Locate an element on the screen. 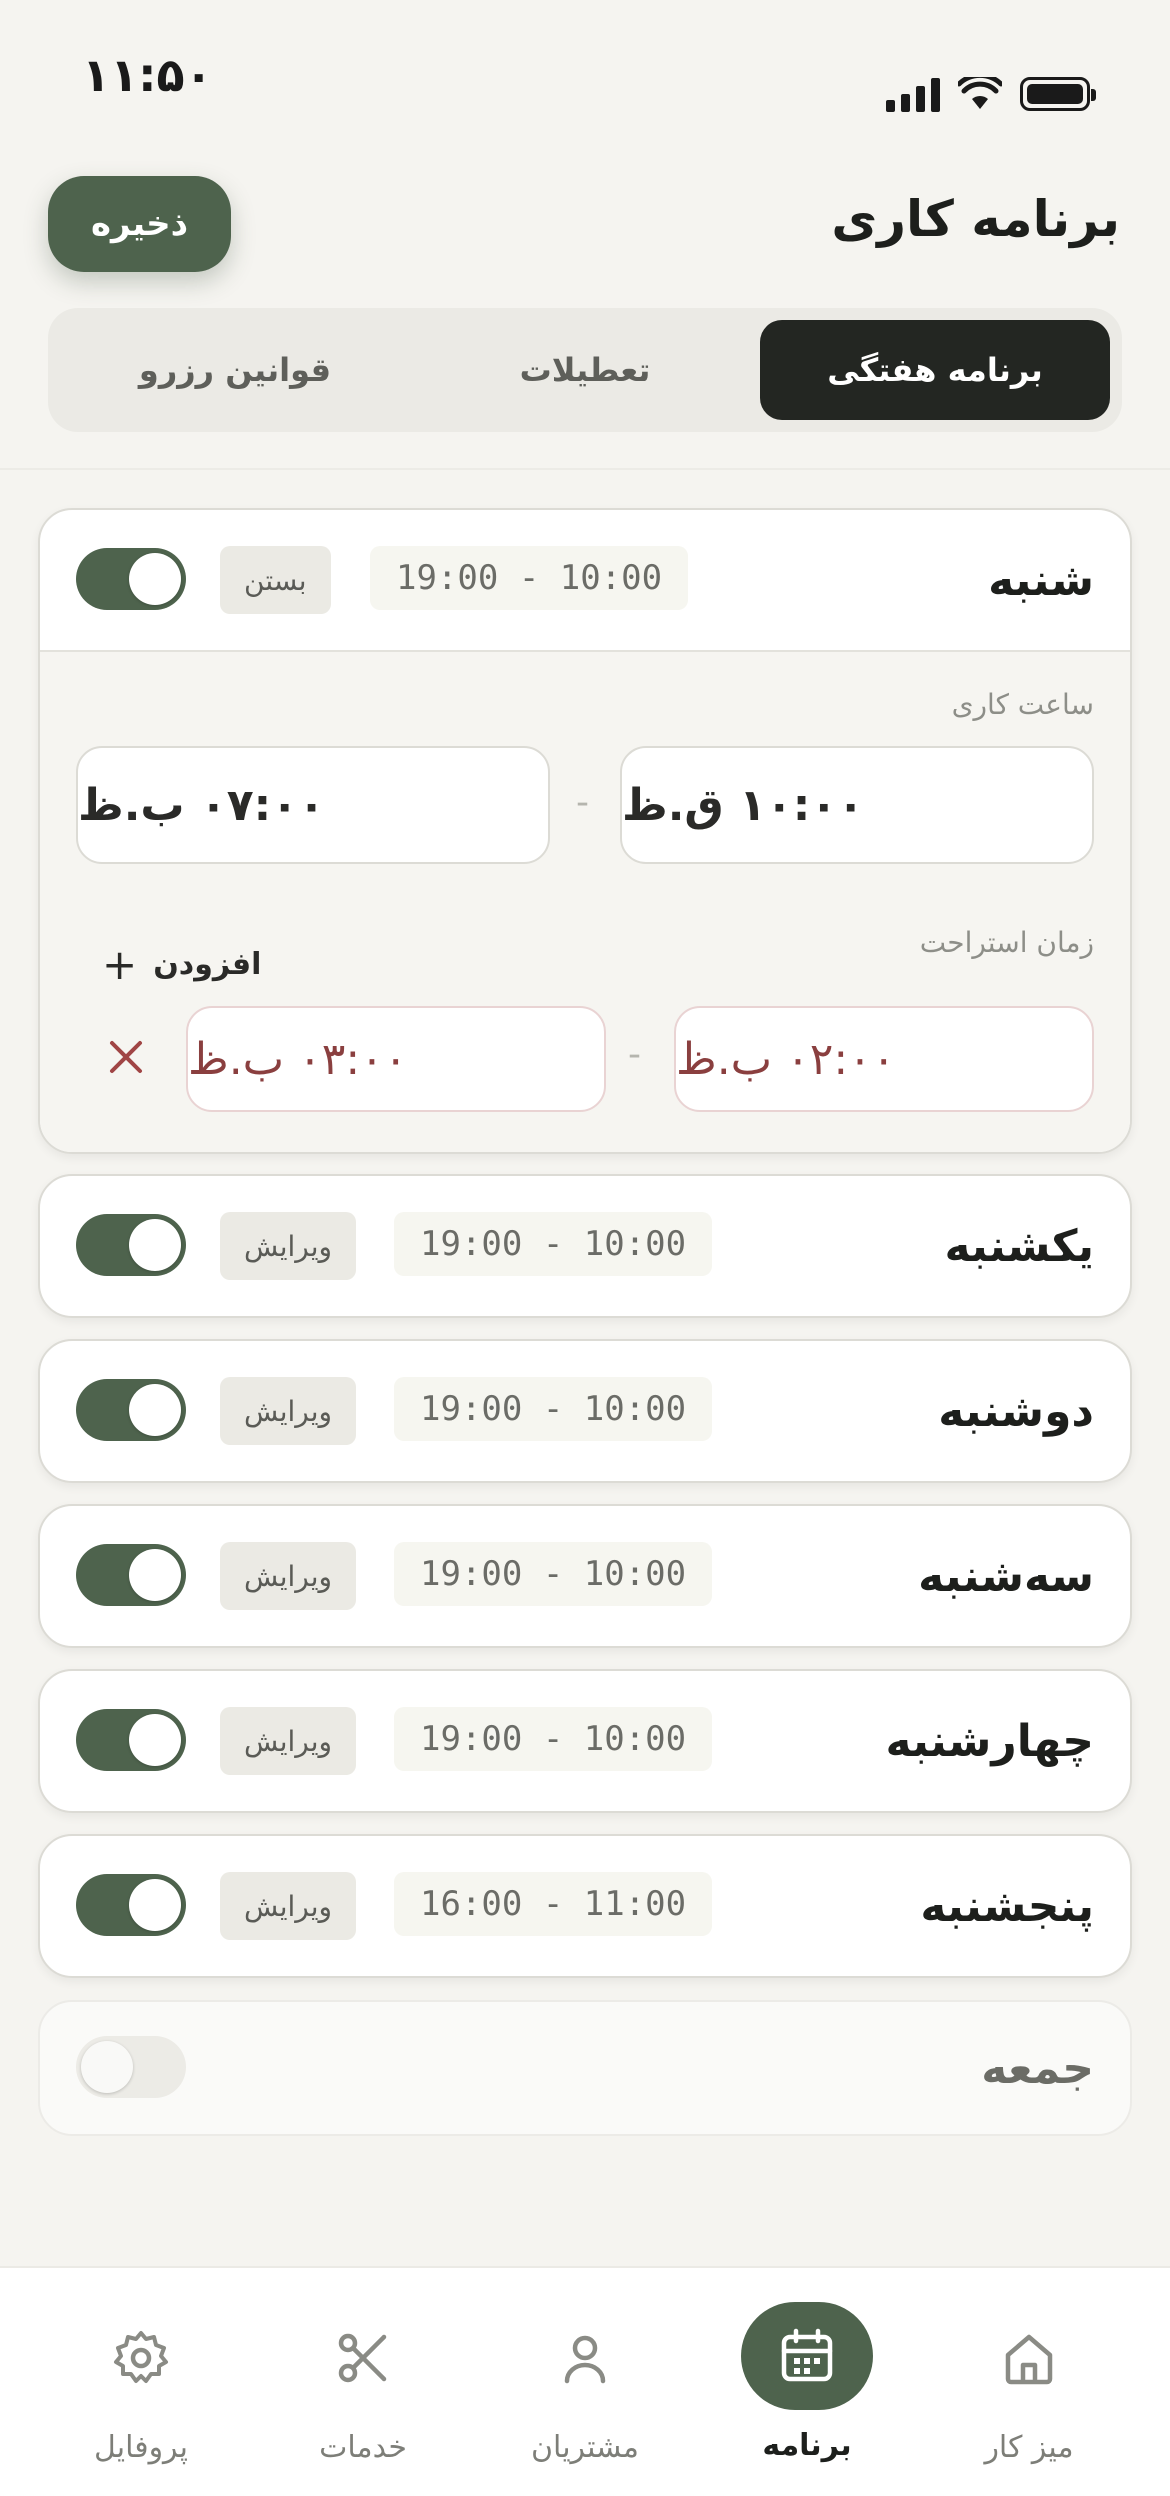  start-time-field: ۱۰:۰۰ ق.ظ is located at coordinates (857, 805).